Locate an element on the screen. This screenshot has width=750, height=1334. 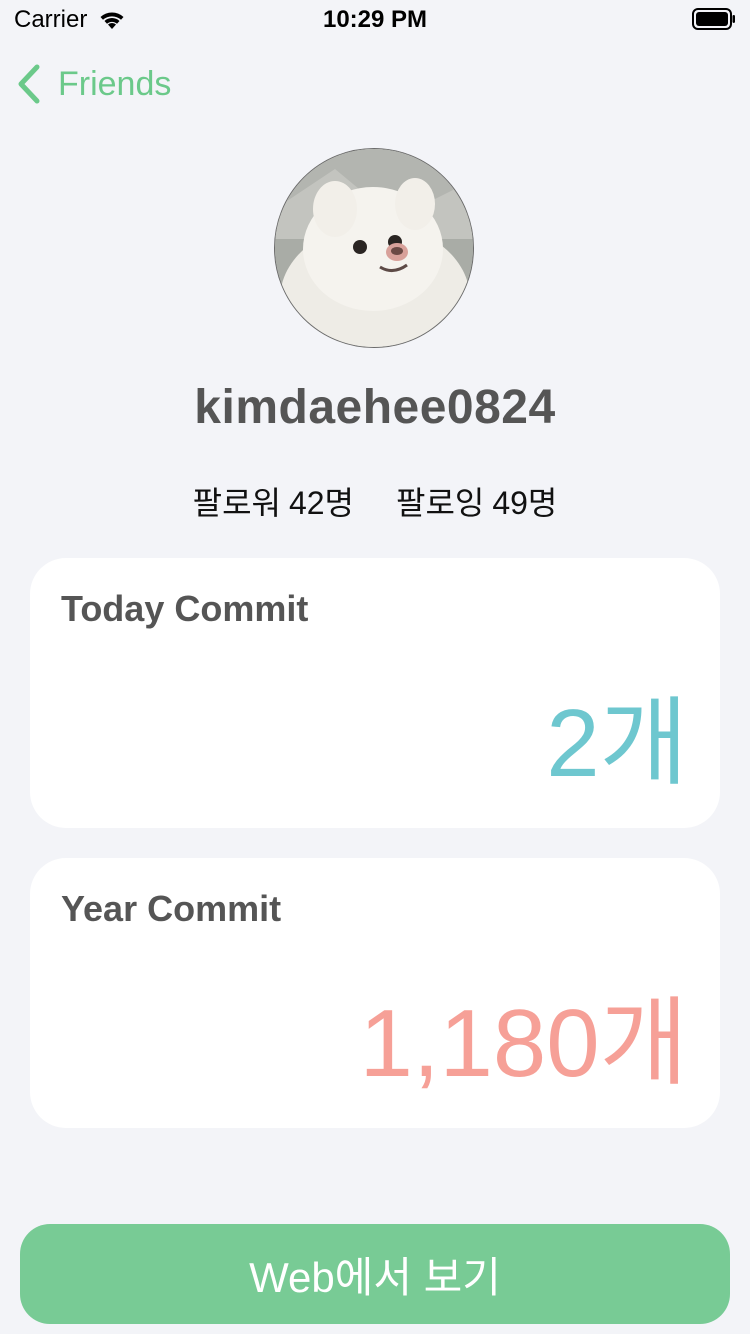
year-commit-value: 1,180개 is located at coordinates (523, 1043).